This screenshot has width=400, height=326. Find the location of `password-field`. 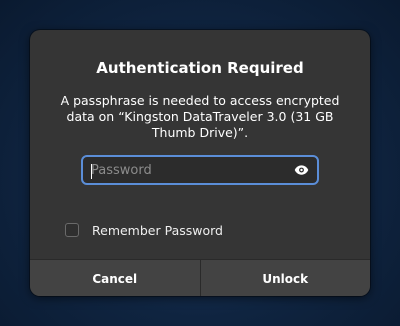

password-field is located at coordinates (200, 170).